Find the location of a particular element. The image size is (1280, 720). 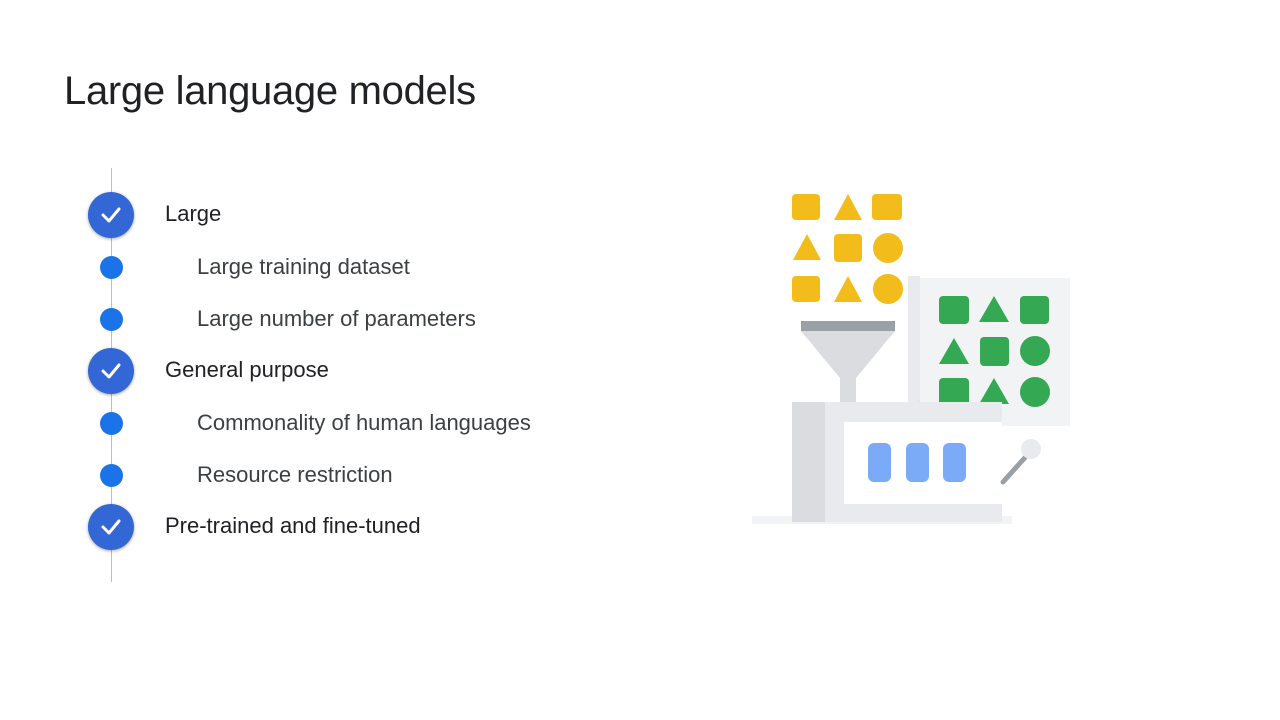

timeline-item-large-training-dataset: Large training dataset is located at coordinates (350, 275).